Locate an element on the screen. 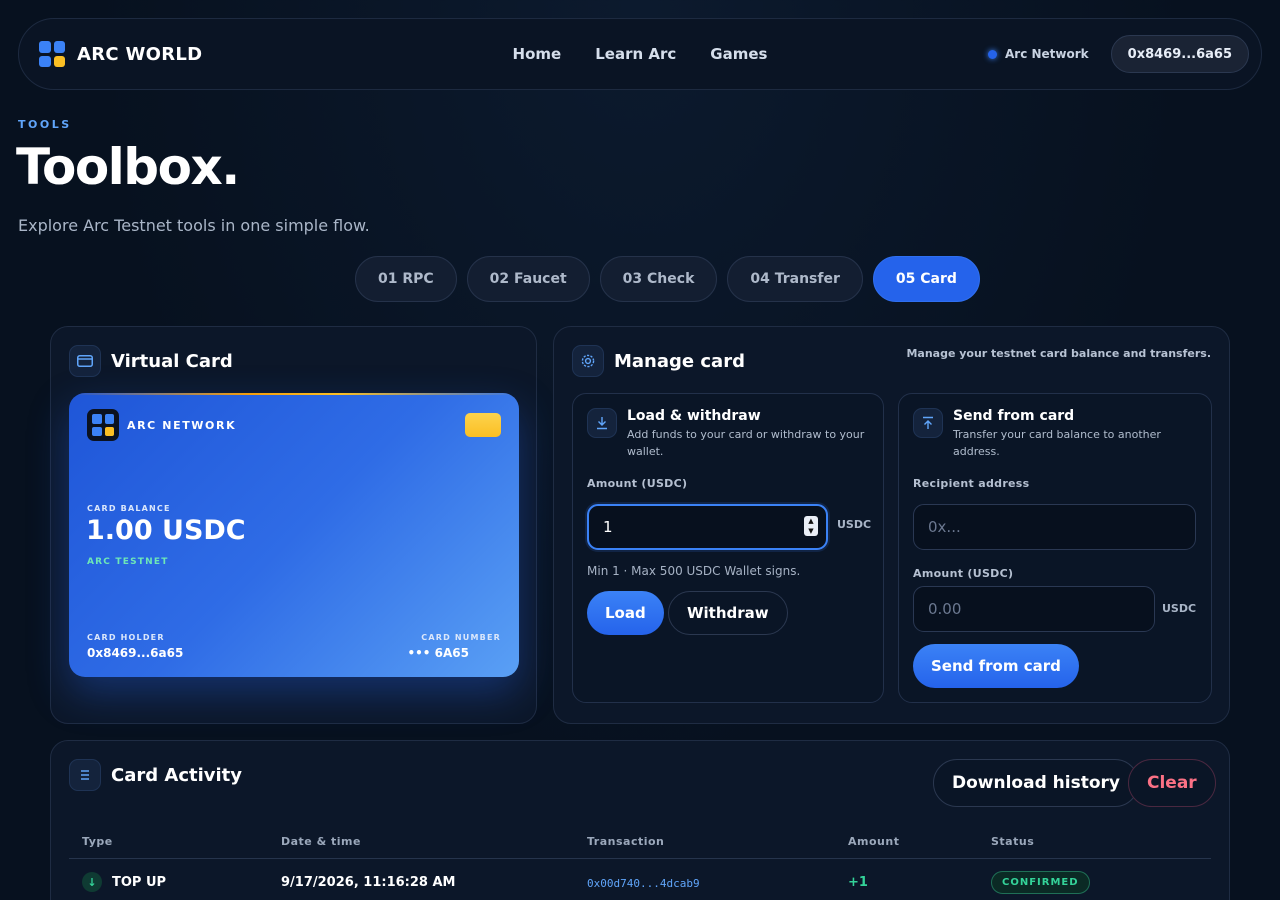 This screenshot has width=1280, height=900. column-date: Date & time is located at coordinates (321, 841).